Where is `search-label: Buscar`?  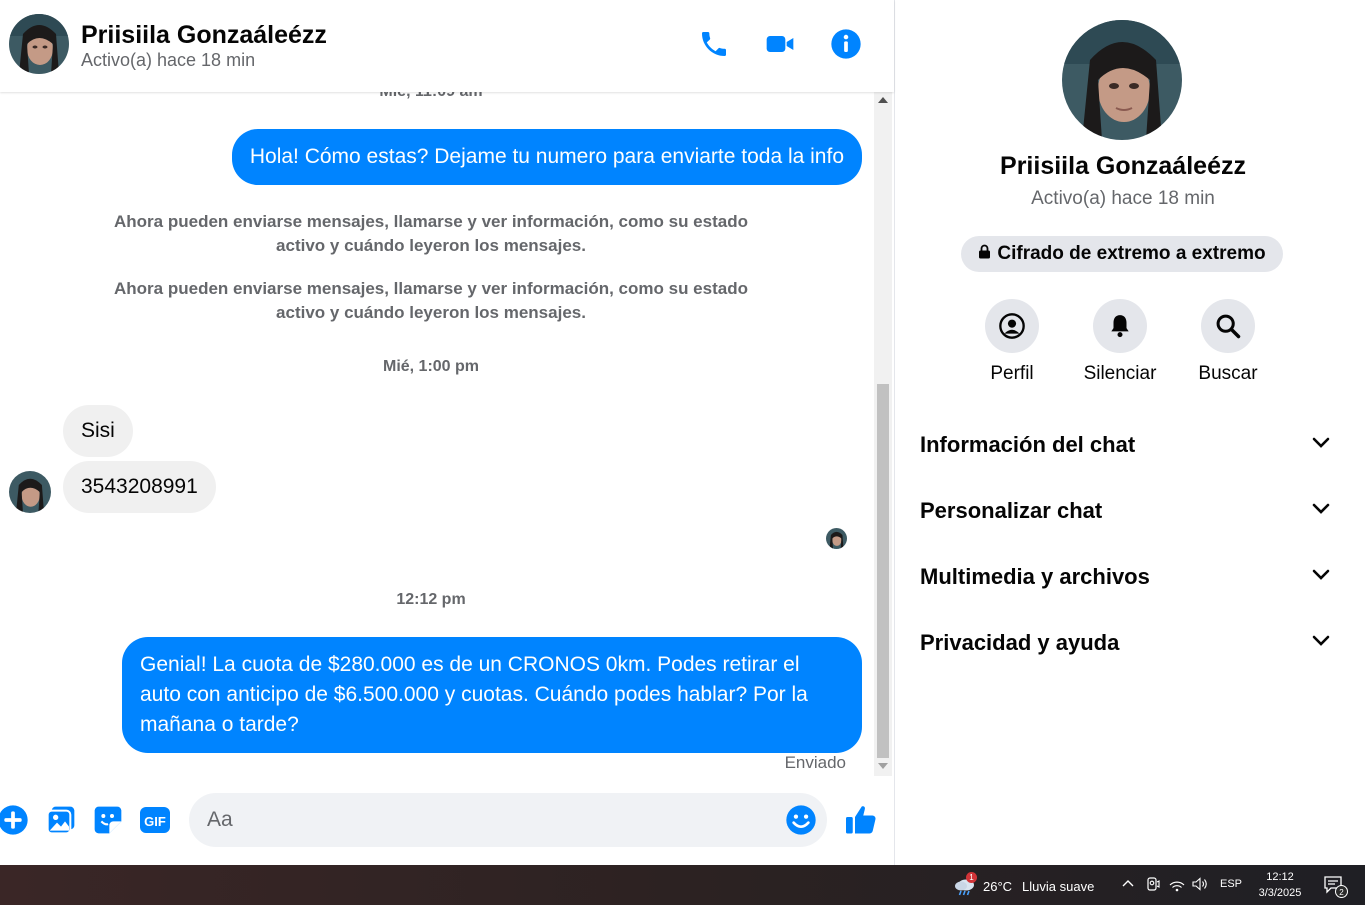
search-label: Buscar is located at coordinates (1228, 373).